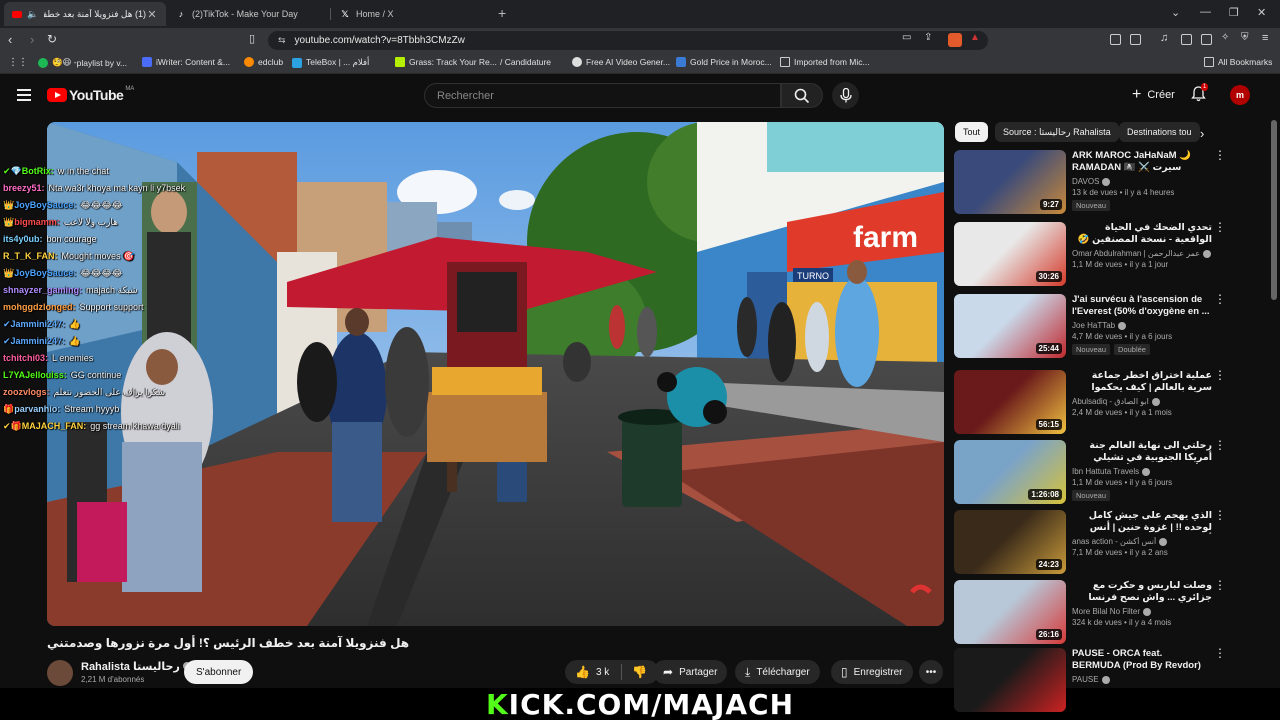 Image resolution: width=1280 pixels, height=720 pixels. I want to click on search-box, so click(602, 95).